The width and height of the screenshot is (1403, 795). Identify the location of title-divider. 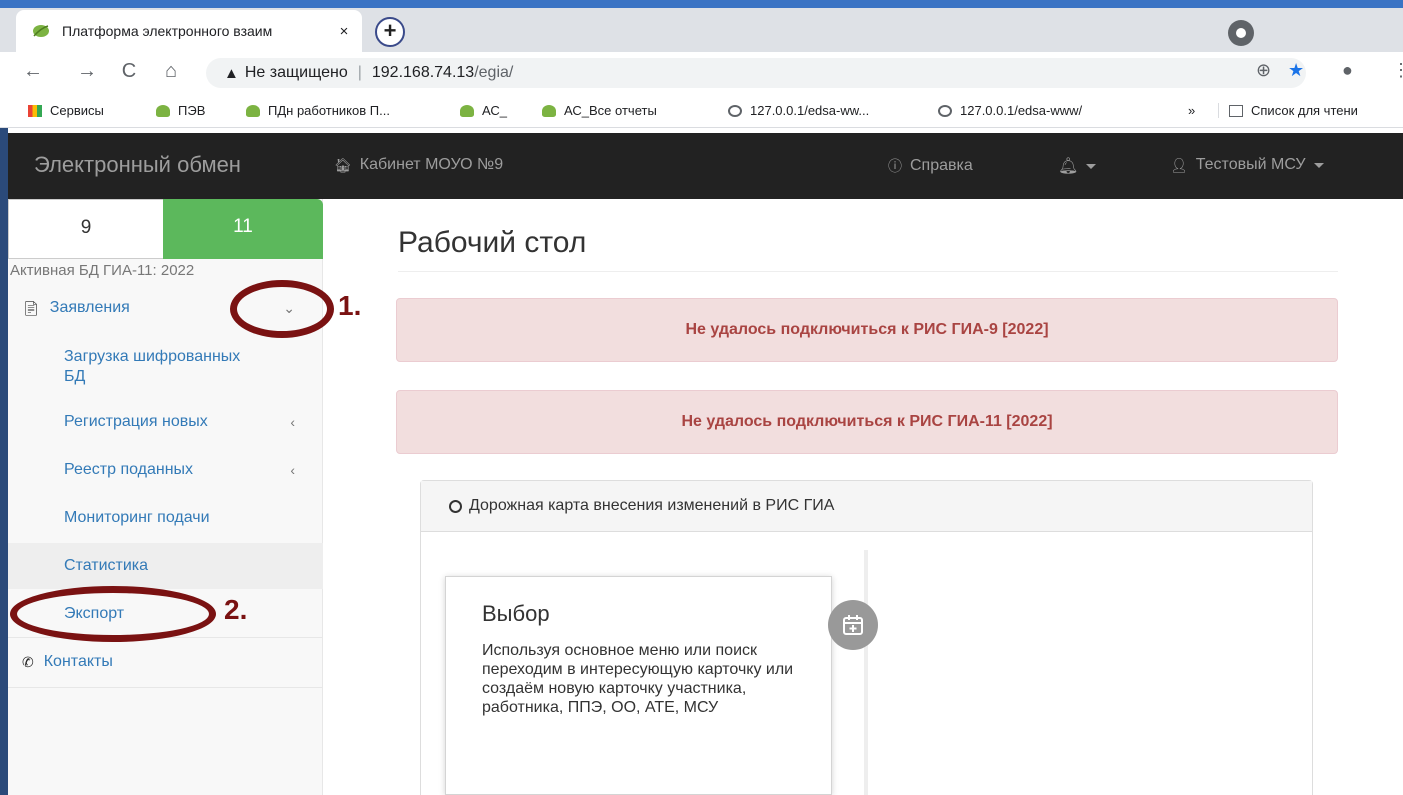
(868, 271).